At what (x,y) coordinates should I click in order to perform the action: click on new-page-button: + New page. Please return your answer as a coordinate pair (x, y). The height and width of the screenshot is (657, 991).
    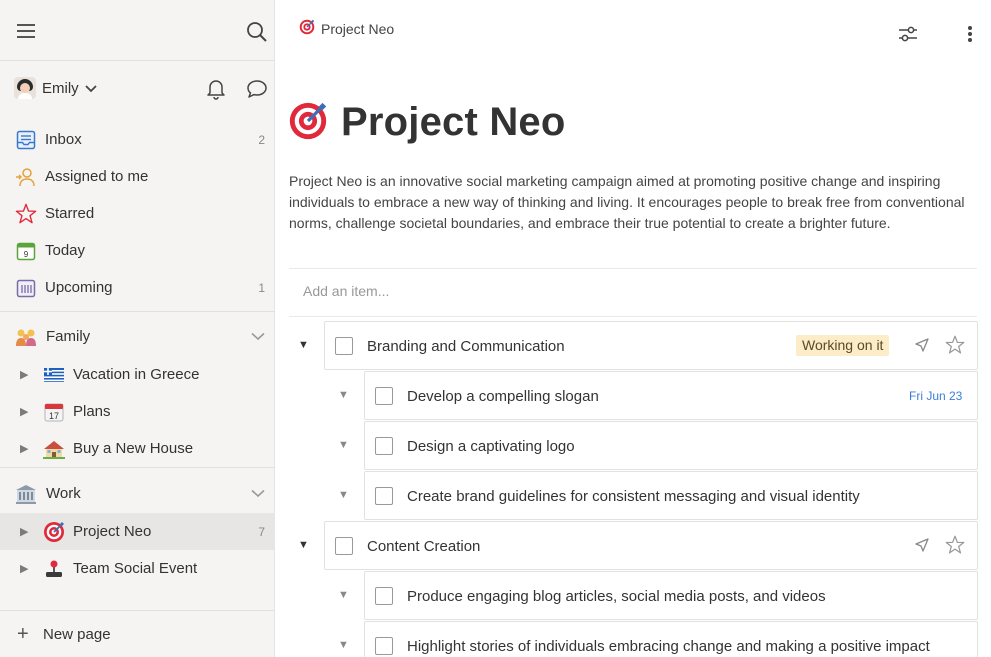
    Looking at the image, I should click on (137, 633).